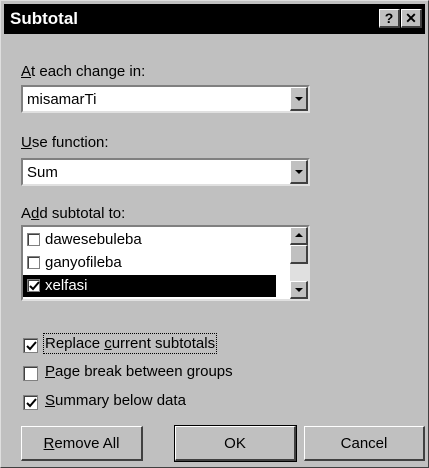  What do you see at coordinates (62, 99) in the screenshot?
I see `at-each-change-value: misamarTi` at bounding box center [62, 99].